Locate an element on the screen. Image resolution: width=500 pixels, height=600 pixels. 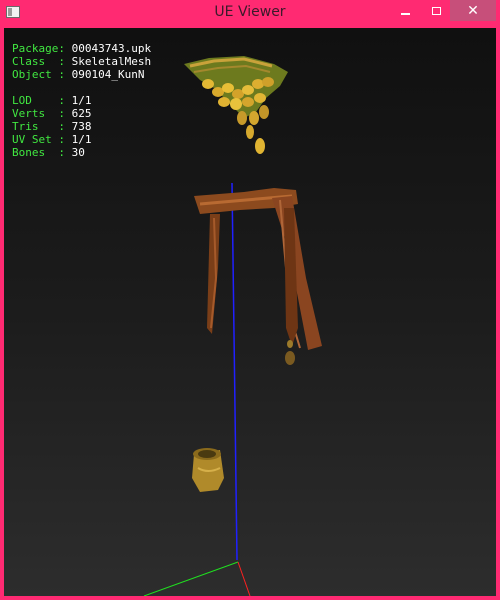
necklace-mesh is located at coordinates (236, 105).